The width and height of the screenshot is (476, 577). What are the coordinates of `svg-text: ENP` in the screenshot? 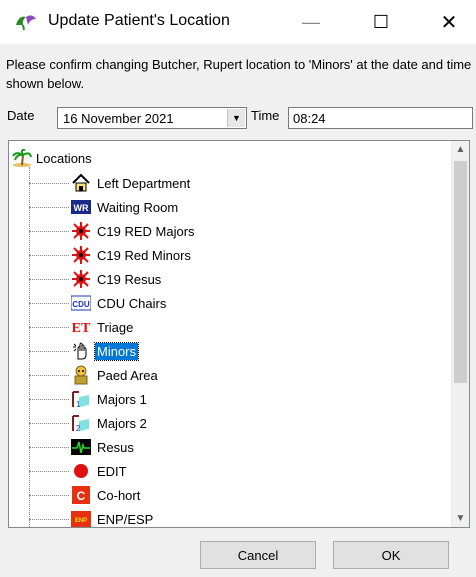 It's located at (81, 521).